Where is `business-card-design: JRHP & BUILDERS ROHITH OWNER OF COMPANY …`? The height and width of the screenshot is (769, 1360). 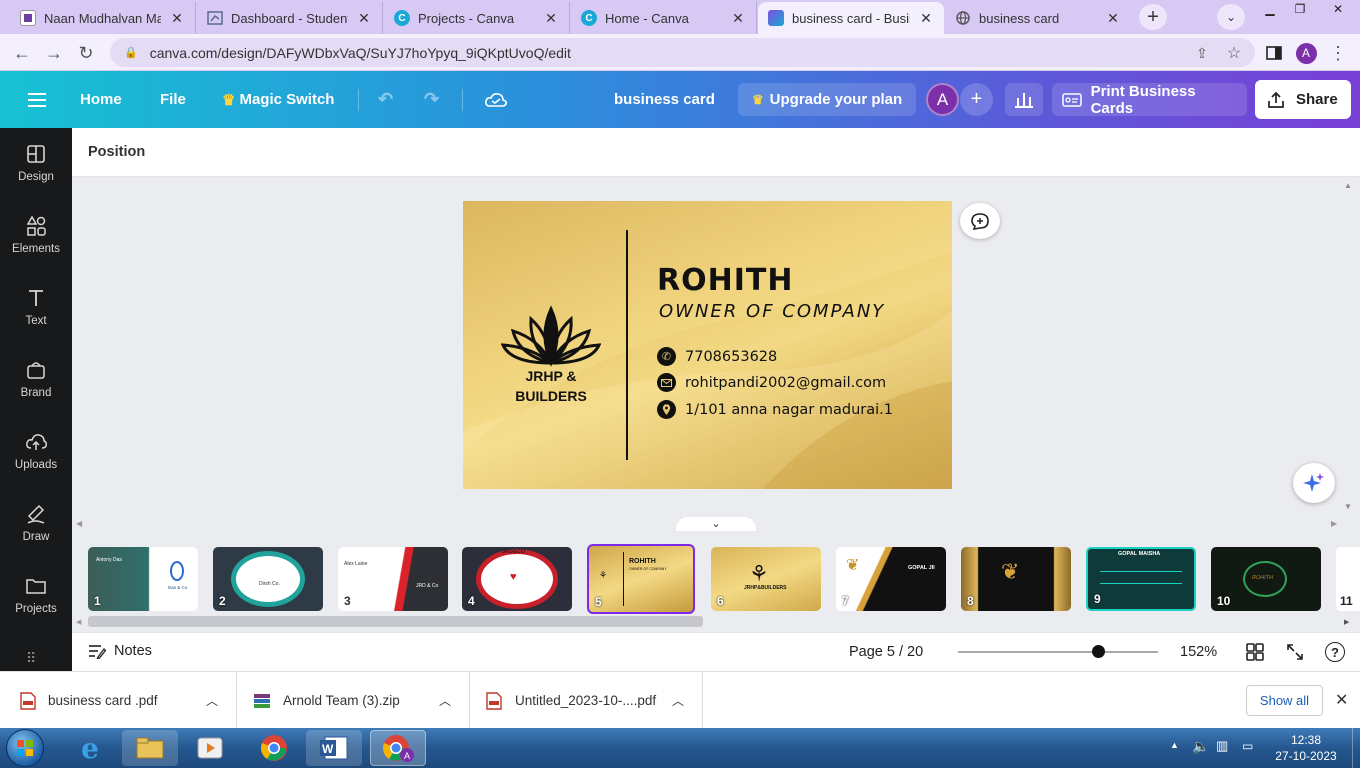
business-card-design: JRHP & BUILDERS ROHITH OWNER OF COMPANY … is located at coordinates (707, 345).